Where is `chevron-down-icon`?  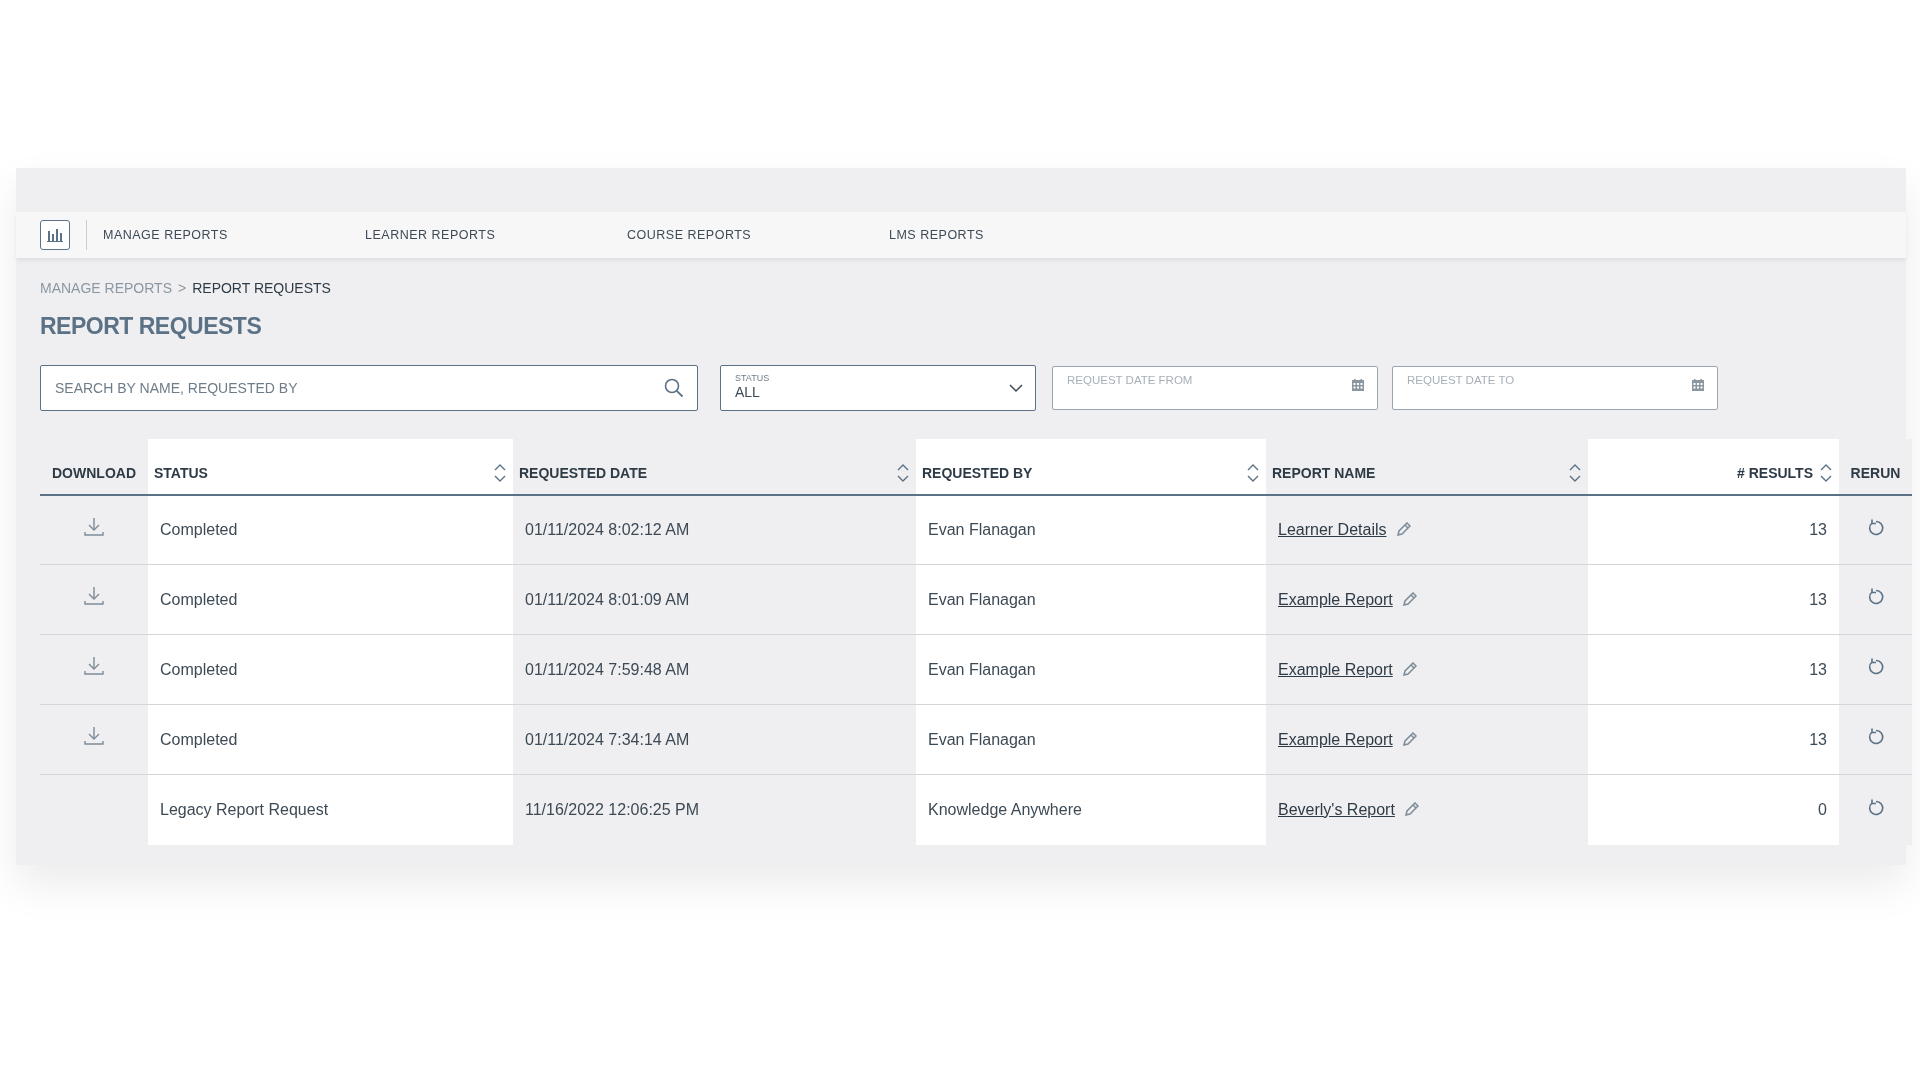
chevron-down-icon is located at coordinates (1016, 388).